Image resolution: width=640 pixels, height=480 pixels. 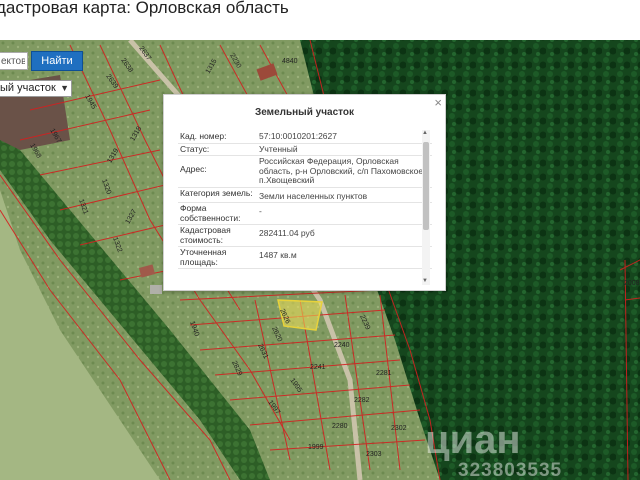 I want to click on attribute-value: 57:10:0010201:2627, so click(x=298, y=136).